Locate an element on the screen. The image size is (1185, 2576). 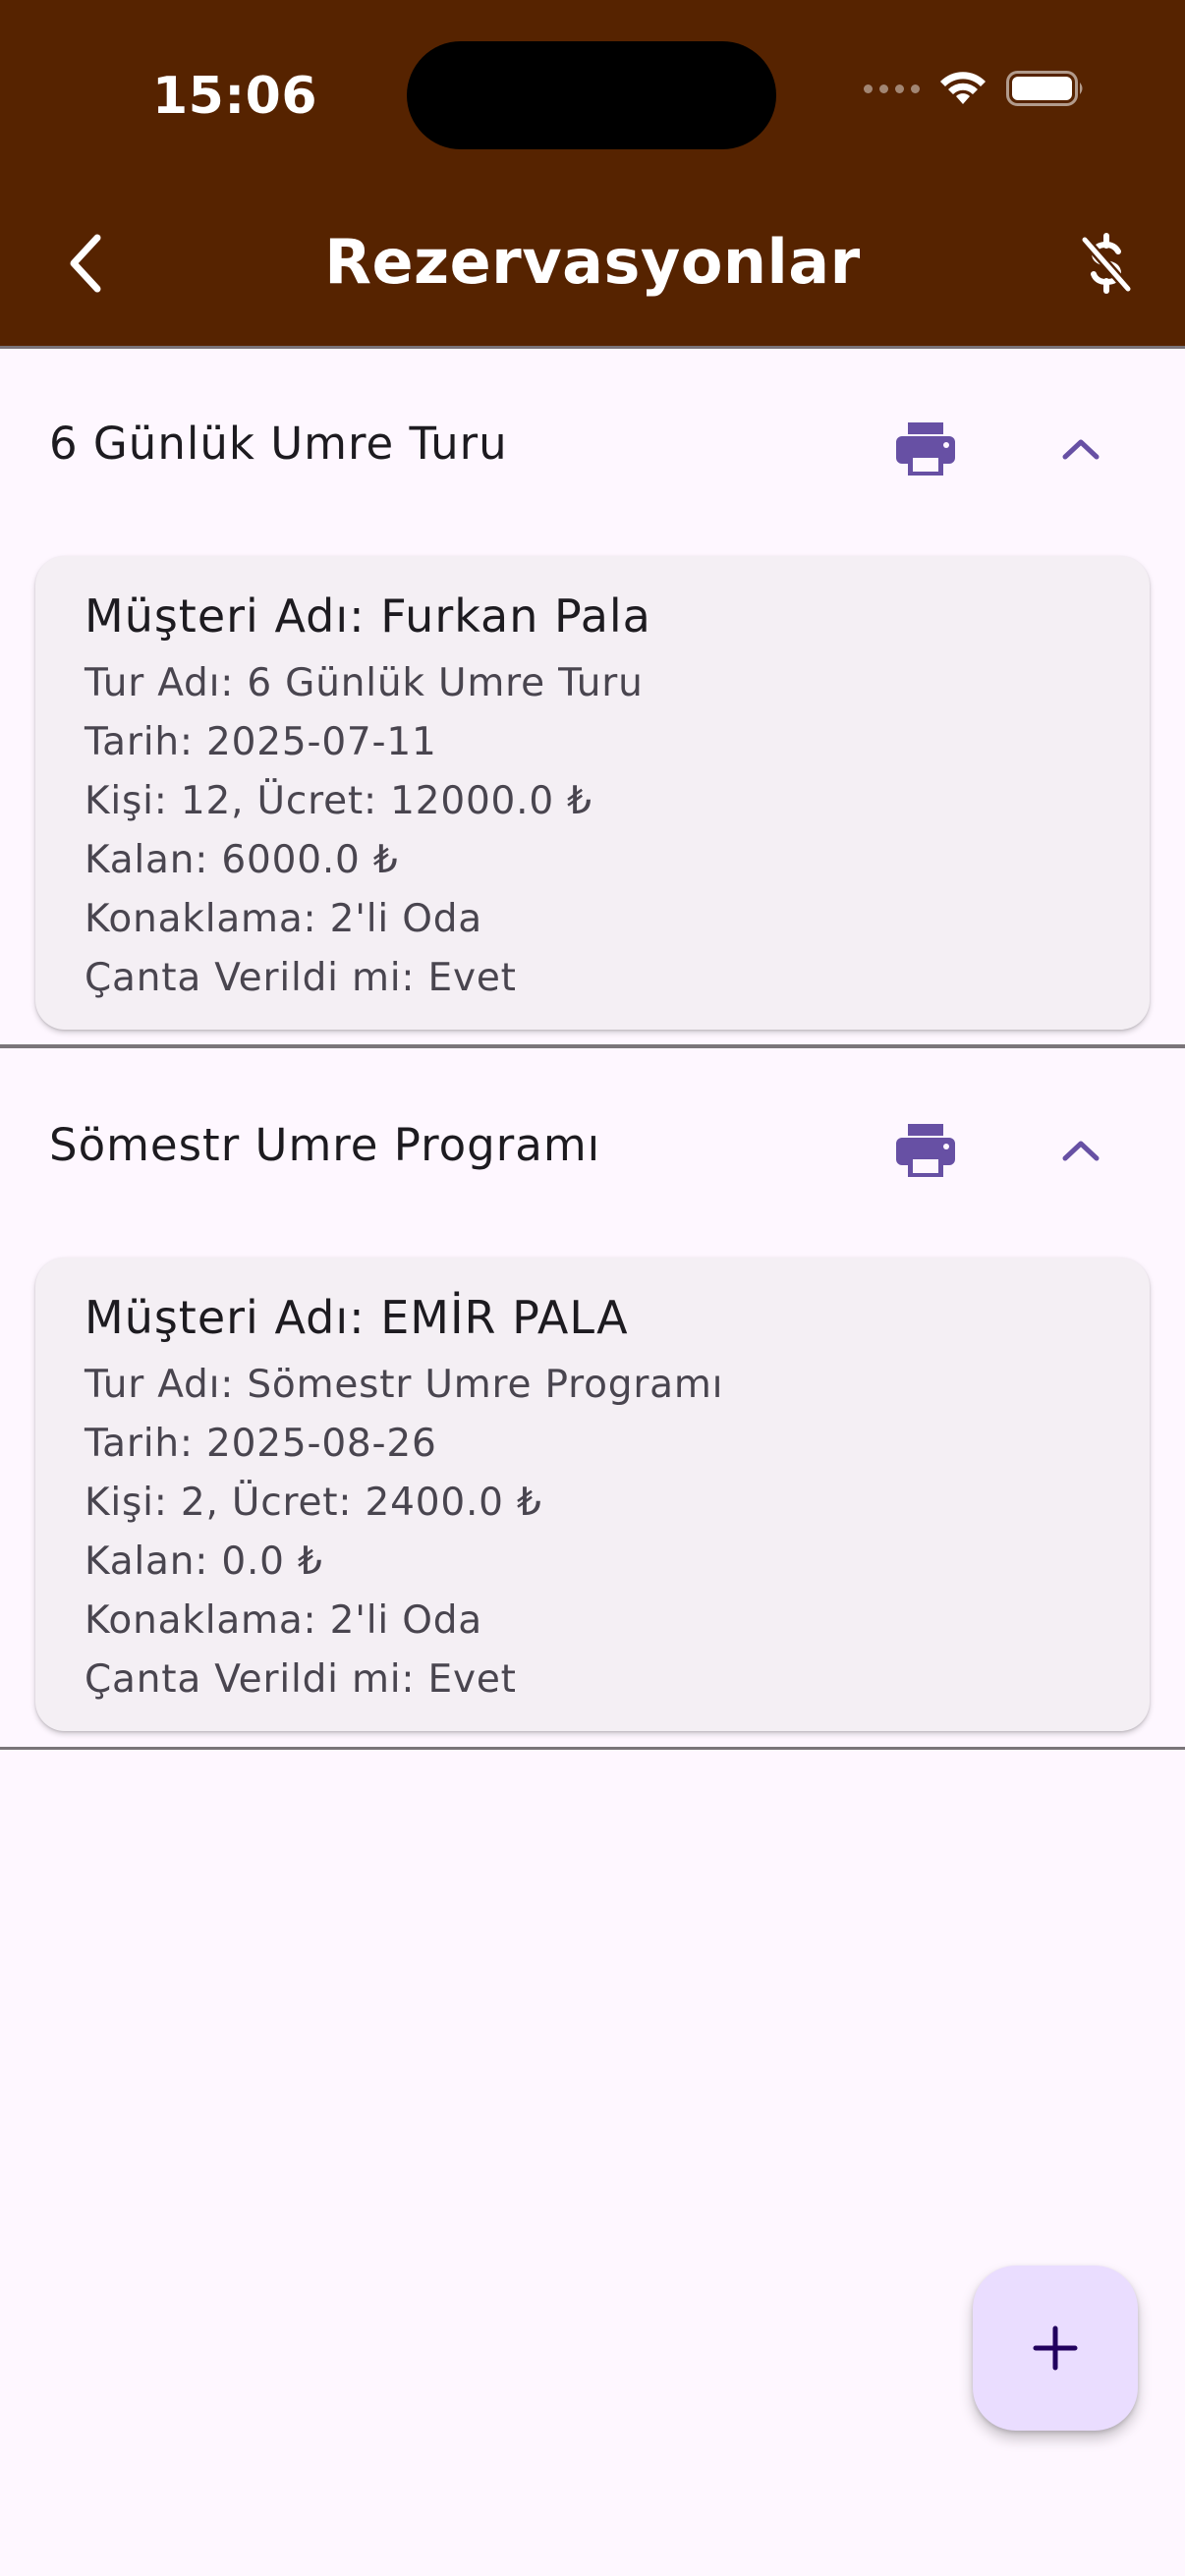
page-title: Rezervasyonlar is located at coordinates (592, 262).